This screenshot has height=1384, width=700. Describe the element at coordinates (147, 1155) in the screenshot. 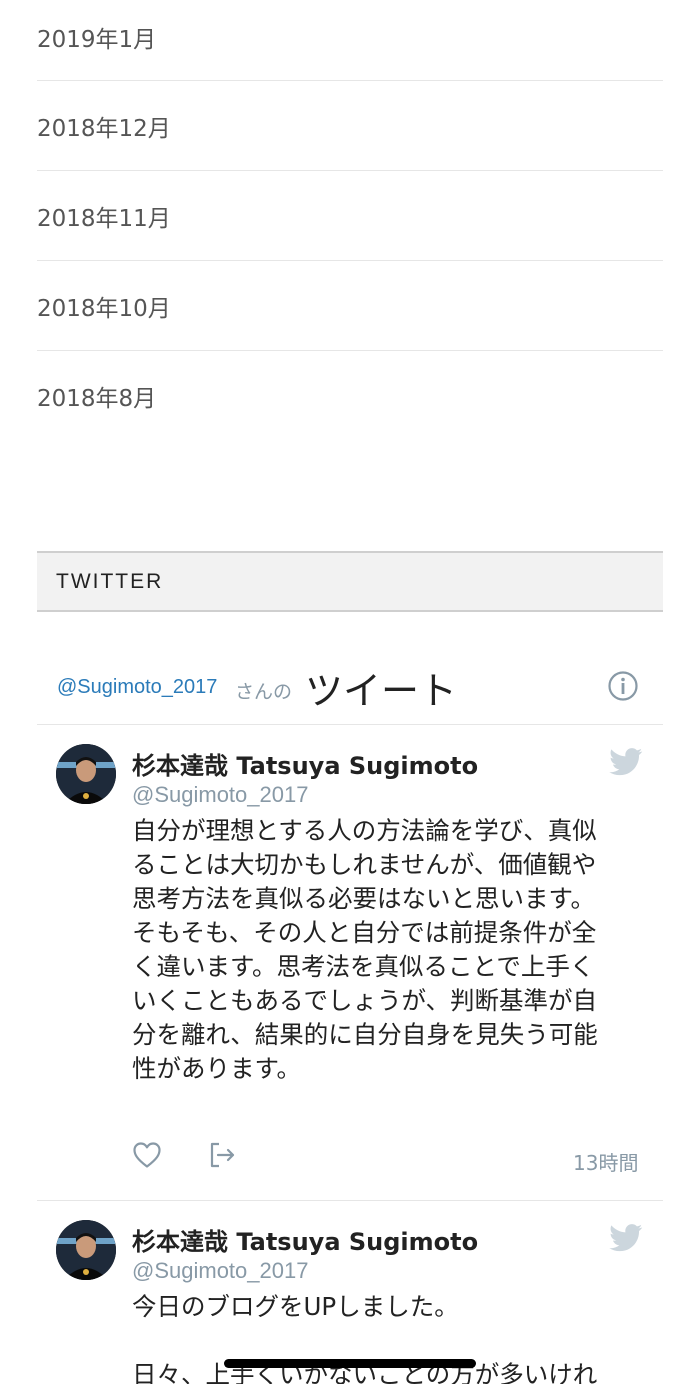

I see `heart-icon` at that location.